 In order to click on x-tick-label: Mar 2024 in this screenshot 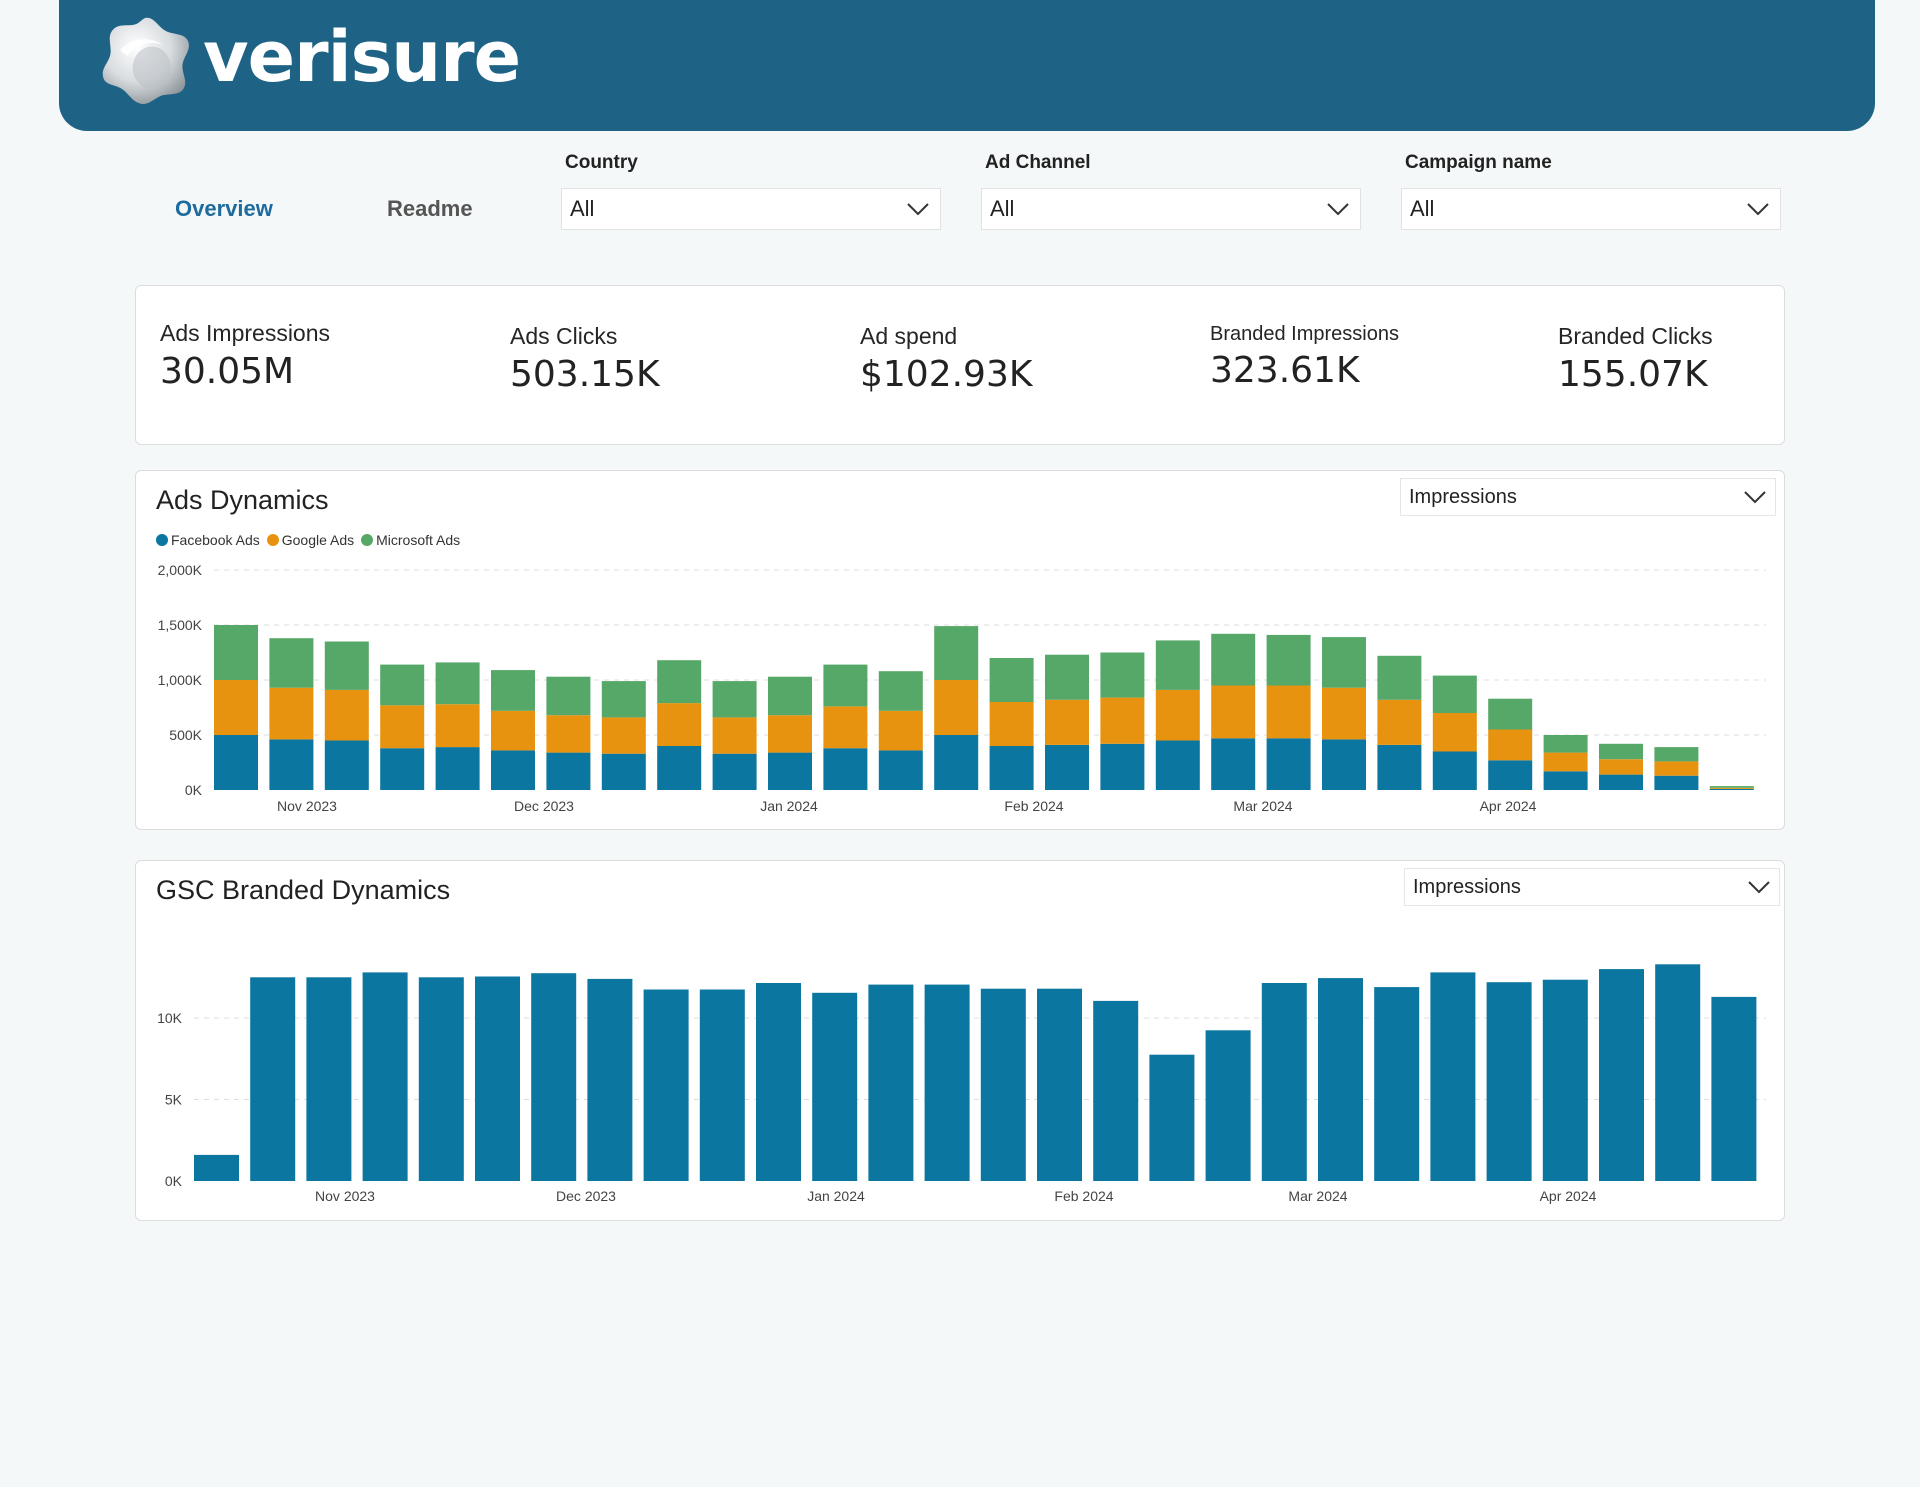, I will do `click(1317, 1196)`.